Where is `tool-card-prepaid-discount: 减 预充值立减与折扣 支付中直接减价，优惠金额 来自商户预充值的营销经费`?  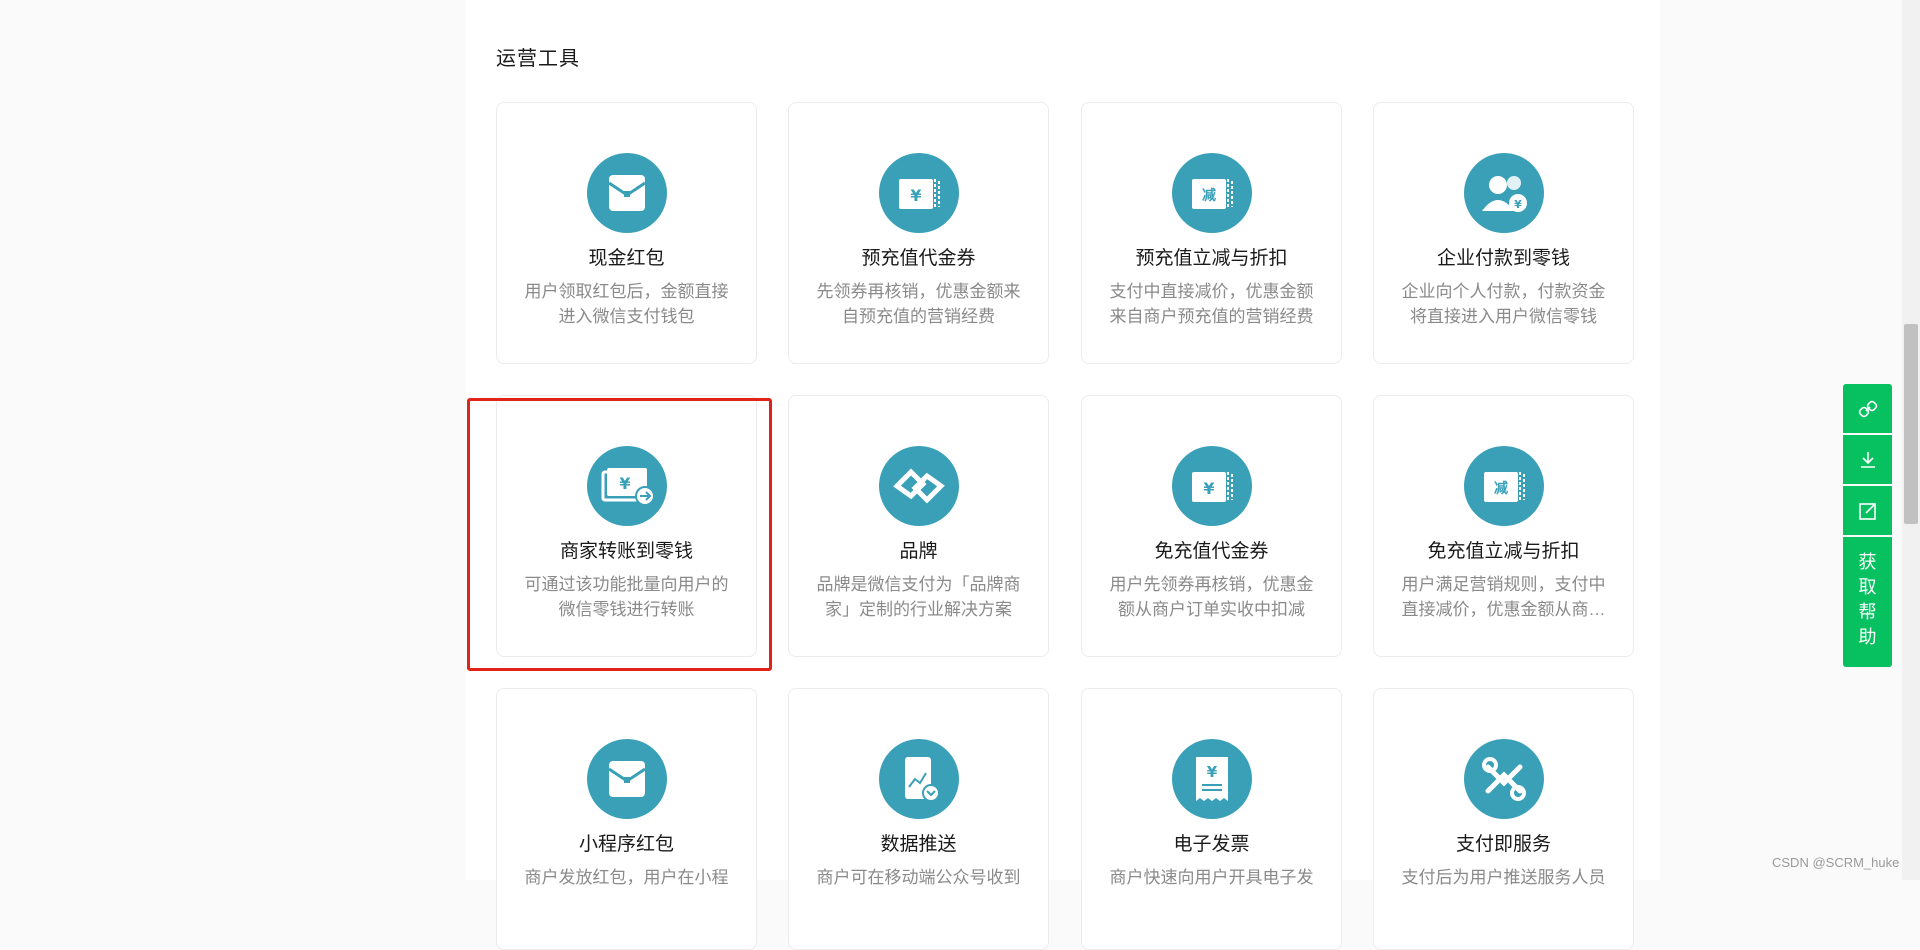 tool-card-prepaid-discount: 减 预充值立减与折扣 支付中直接减价，优惠金额 来自商户预充值的营销经费 is located at coordinates (1211, 233).